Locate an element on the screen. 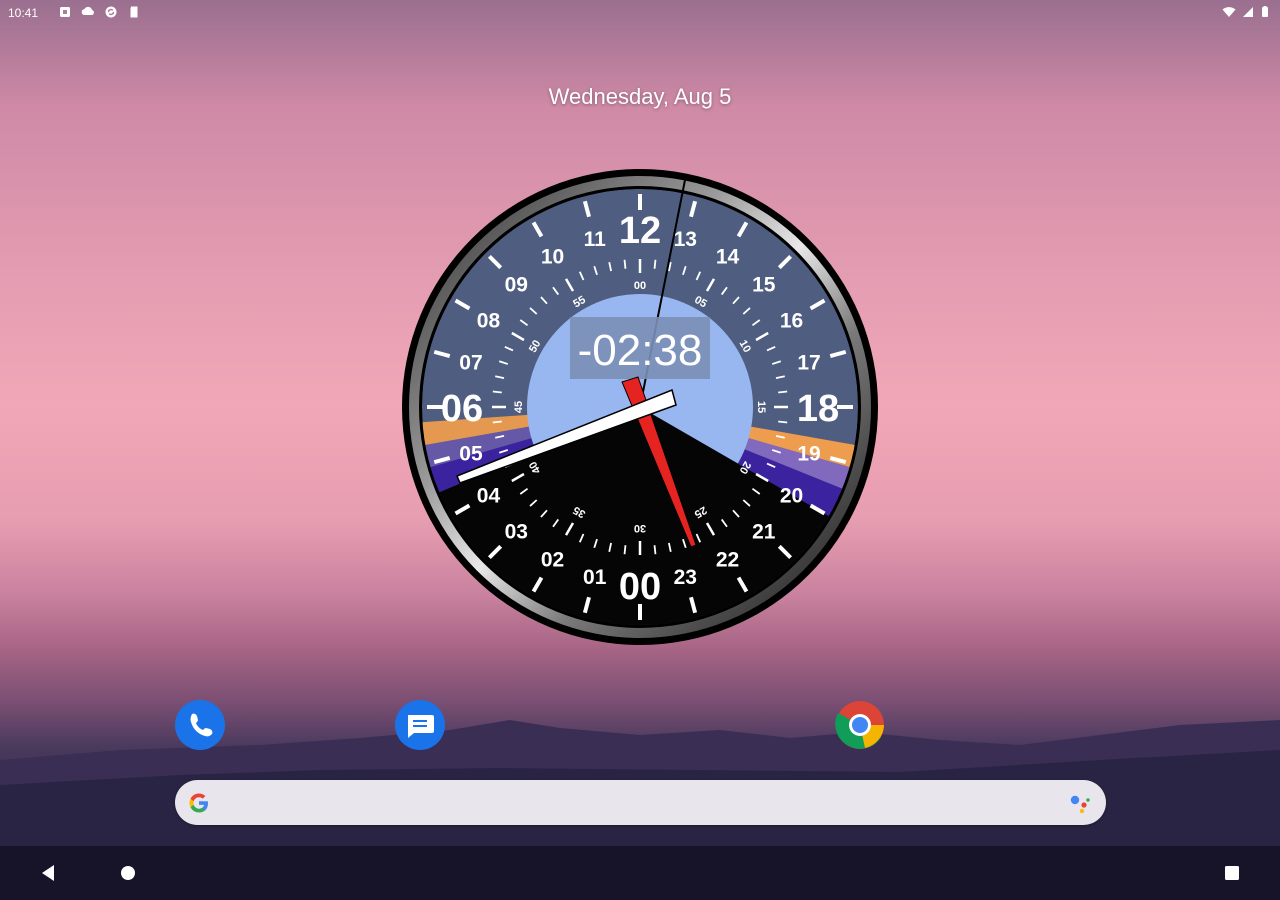 The height and width of the screenshot is (900, 1280). hour-numeral: 16 is located at coordinates (791, 321).